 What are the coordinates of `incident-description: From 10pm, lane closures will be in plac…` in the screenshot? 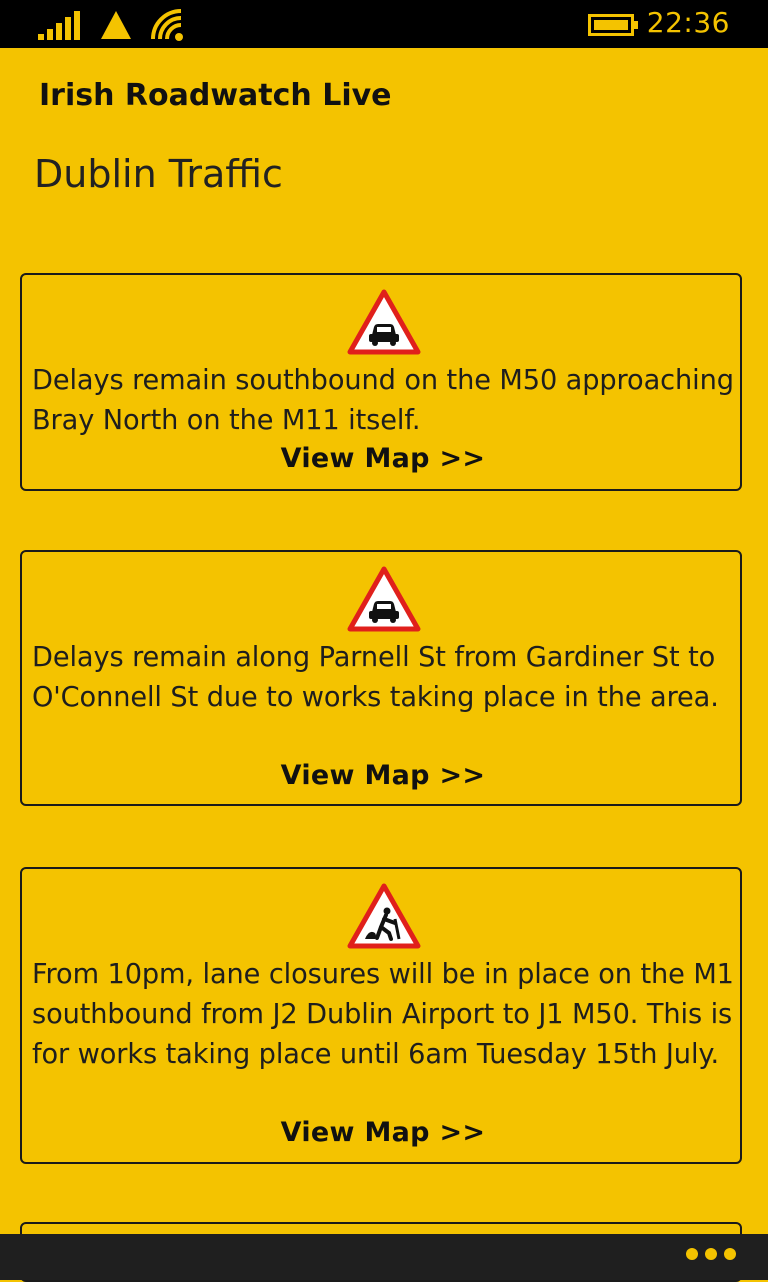 It's located at (383, 1014).